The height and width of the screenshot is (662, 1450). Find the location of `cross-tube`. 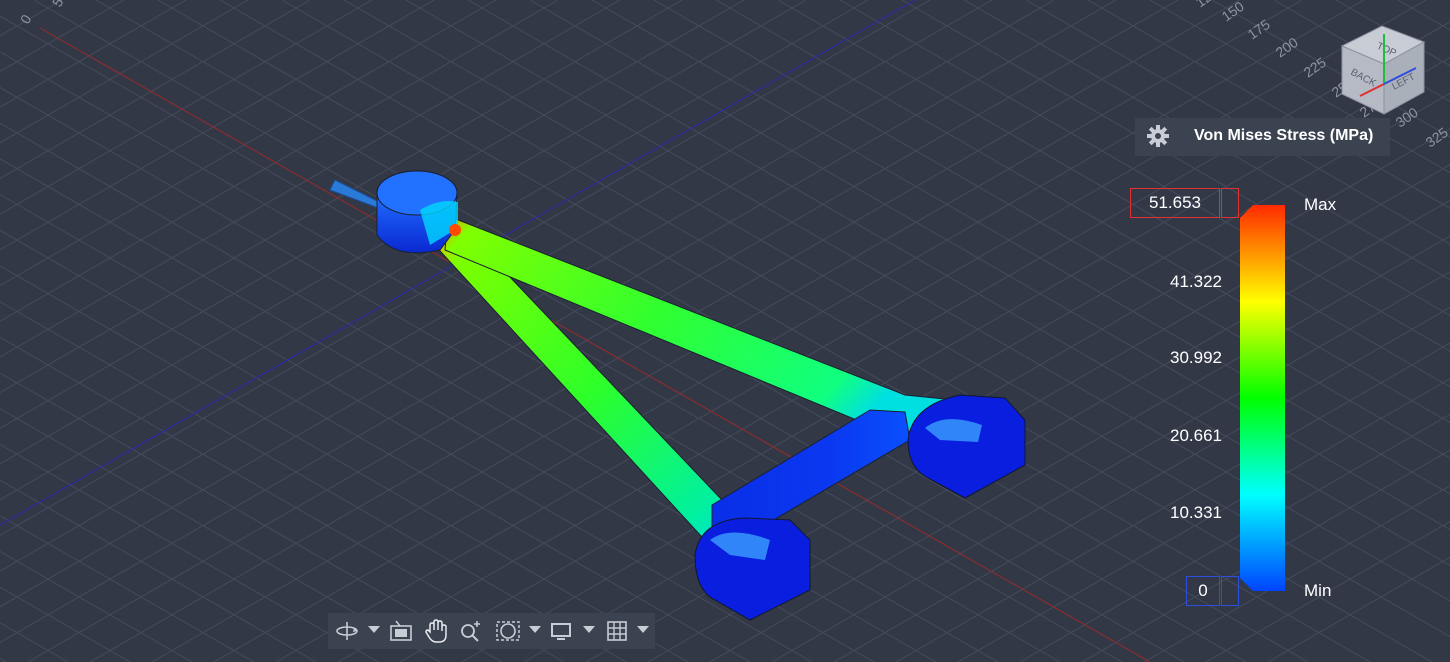

cross-tube is located at coordinates (811, 470).